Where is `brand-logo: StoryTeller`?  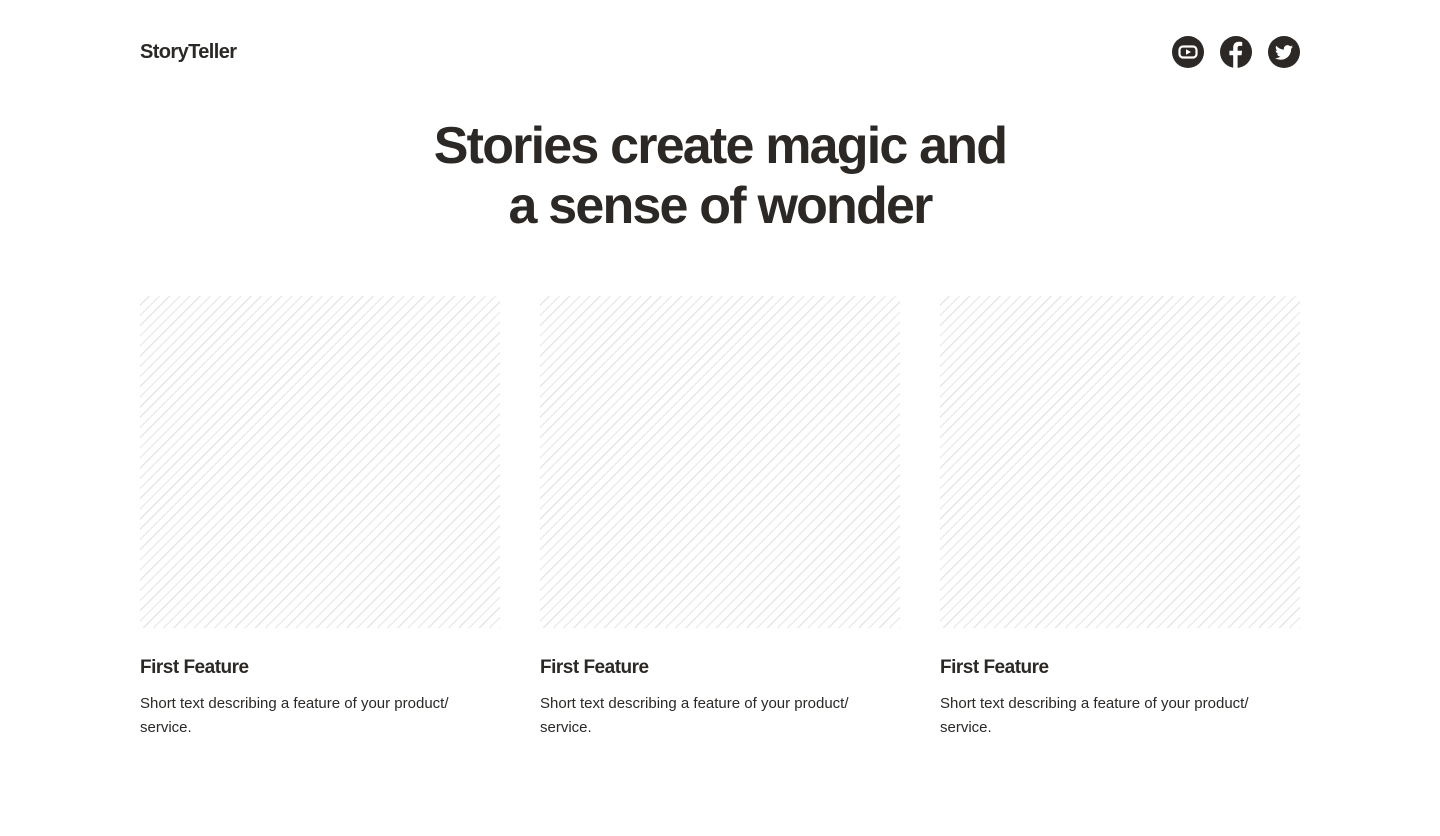 brand-logo: StoryTeller is located at coordinates (188, 52).